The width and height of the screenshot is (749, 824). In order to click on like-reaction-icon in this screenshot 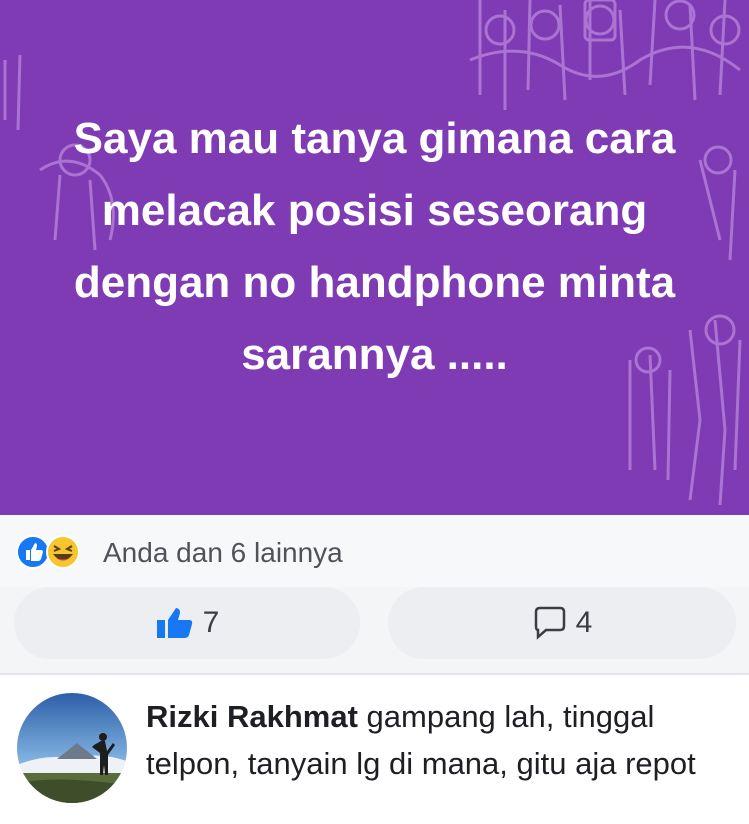, I will do `click(33, 552)`.